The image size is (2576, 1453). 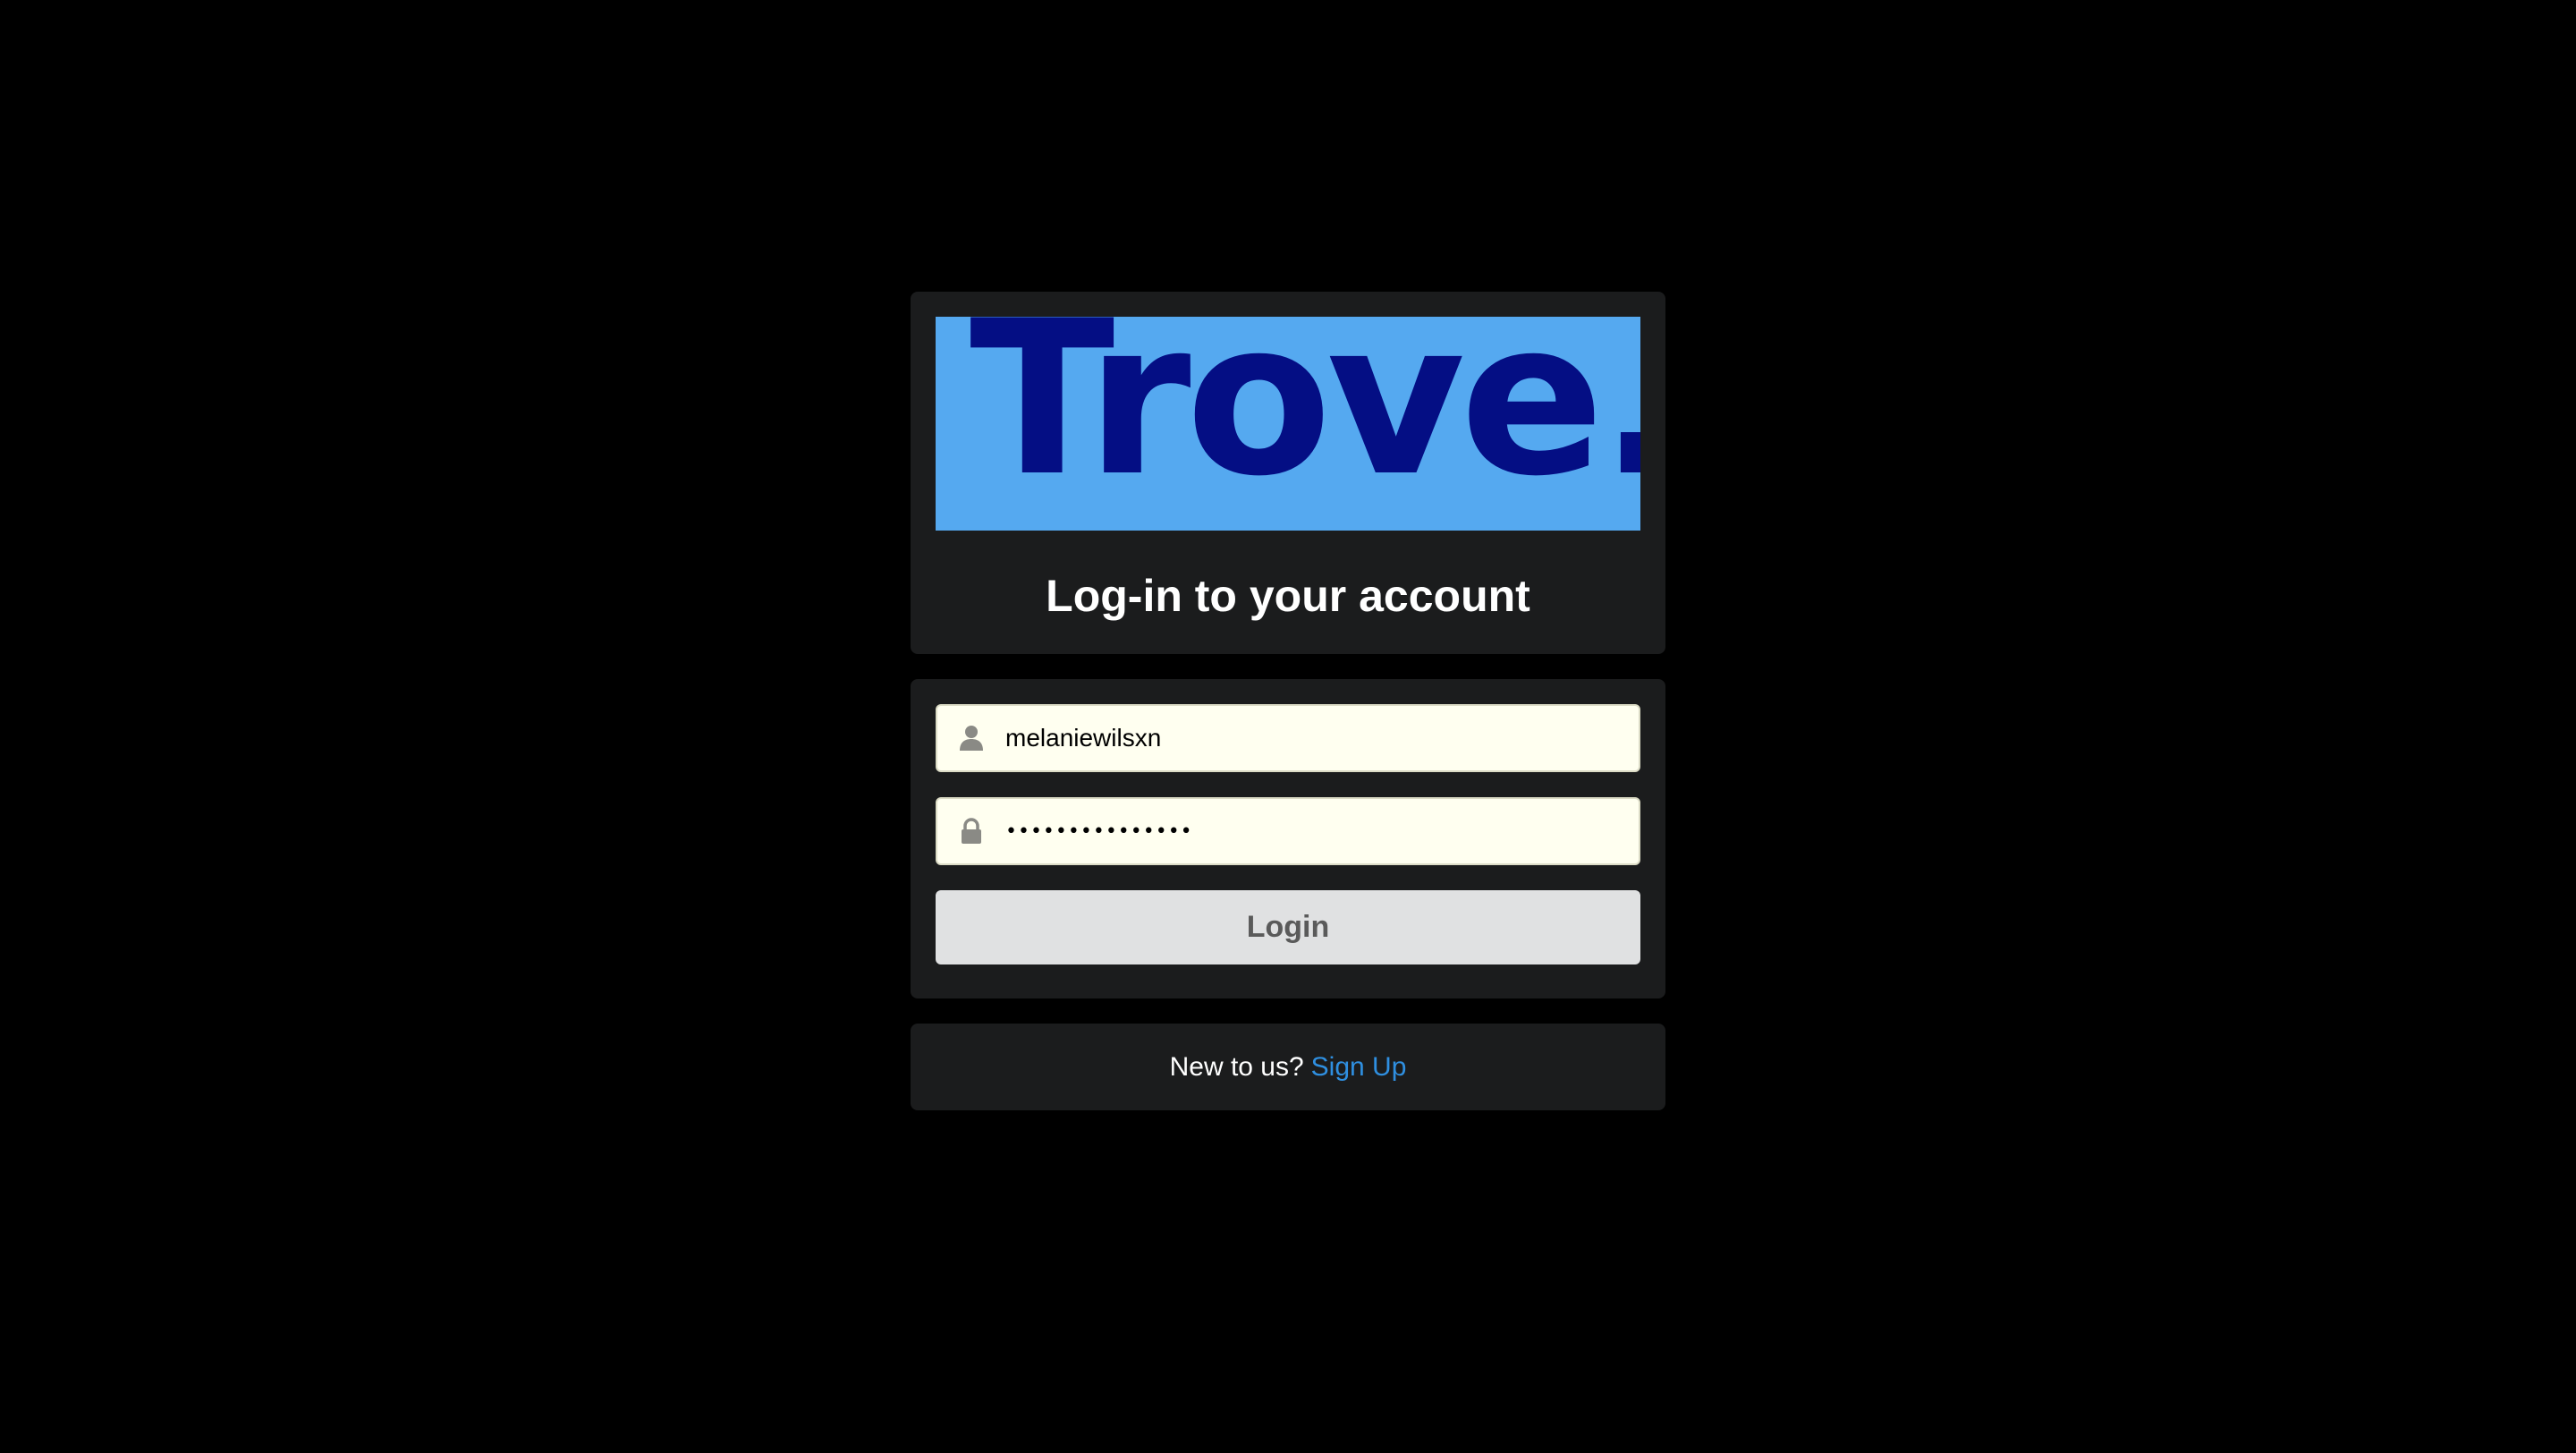 What do you see at coordinates (1288, 596) in the screenshot?
I see `page-title: Log-in to your account` at bounding box center [1288, 596].